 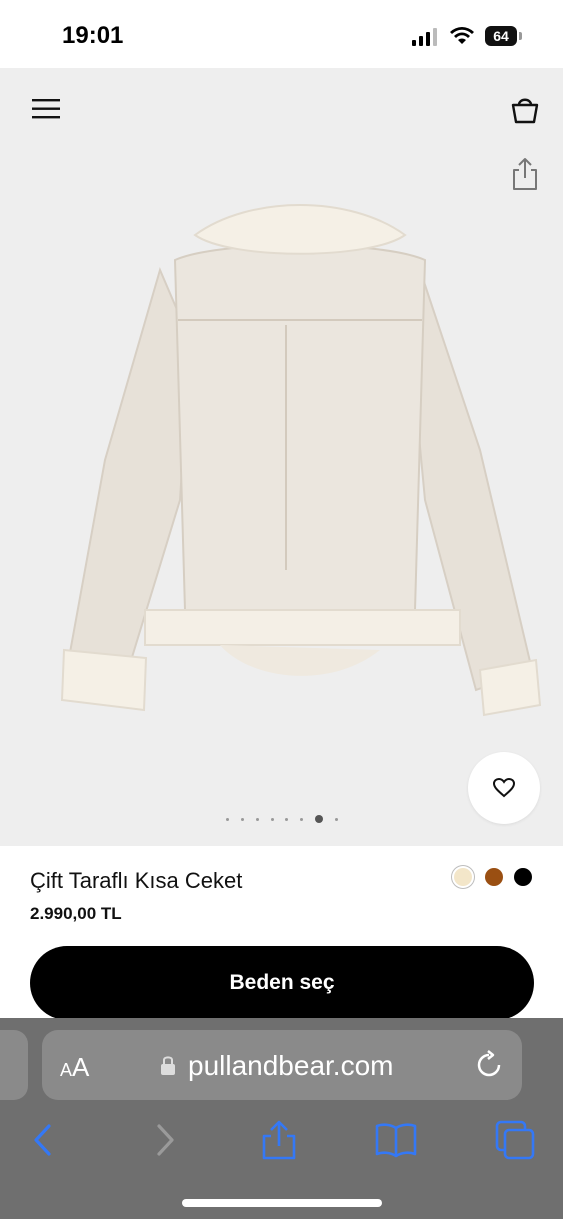 What do you see at coordinates (66, 1070) in the screenshot?
I see `aa-small: A` at bounding box center [66, 1070].